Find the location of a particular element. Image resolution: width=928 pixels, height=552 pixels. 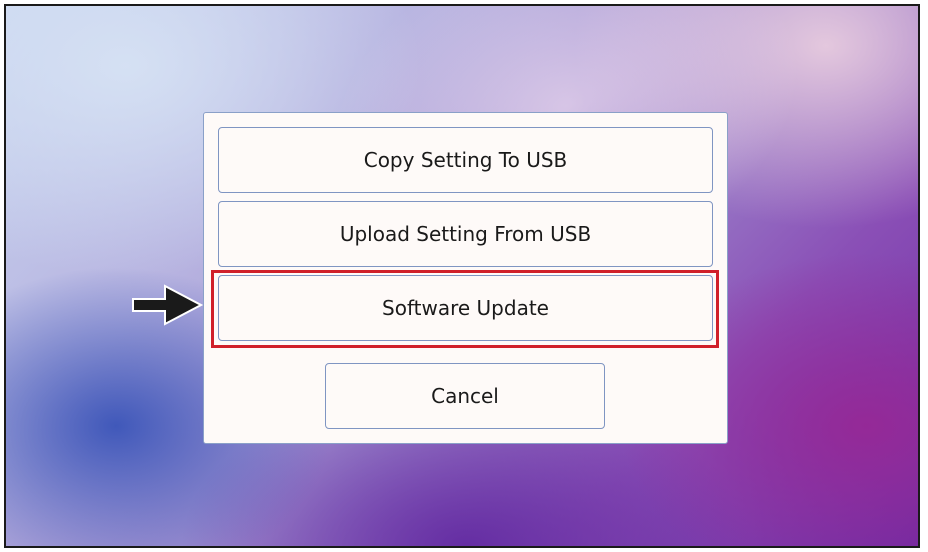

software-update-button: Software Update is located at coordinates (465, 308).